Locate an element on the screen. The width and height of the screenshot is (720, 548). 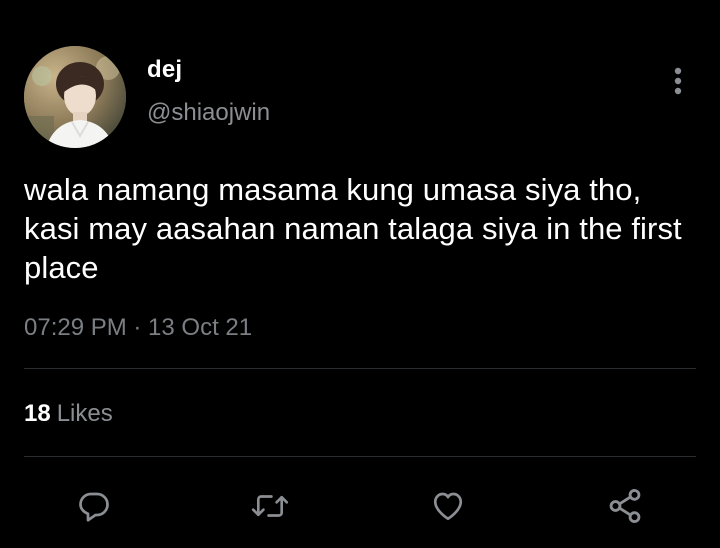
retweet-button is located at coordinates (270, 506).